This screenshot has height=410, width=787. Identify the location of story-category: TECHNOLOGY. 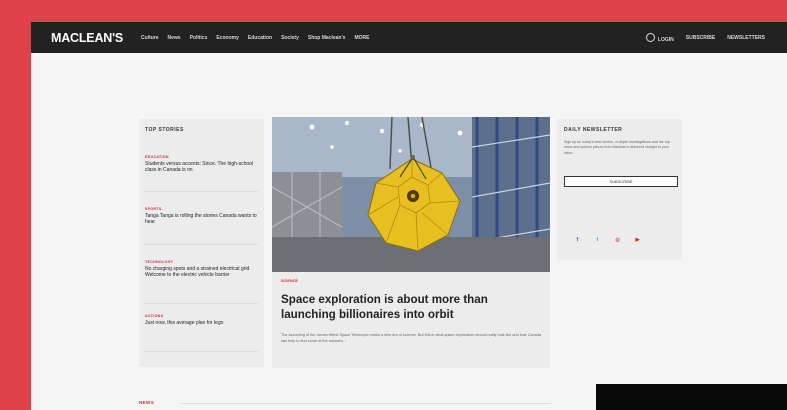
(159, 262).